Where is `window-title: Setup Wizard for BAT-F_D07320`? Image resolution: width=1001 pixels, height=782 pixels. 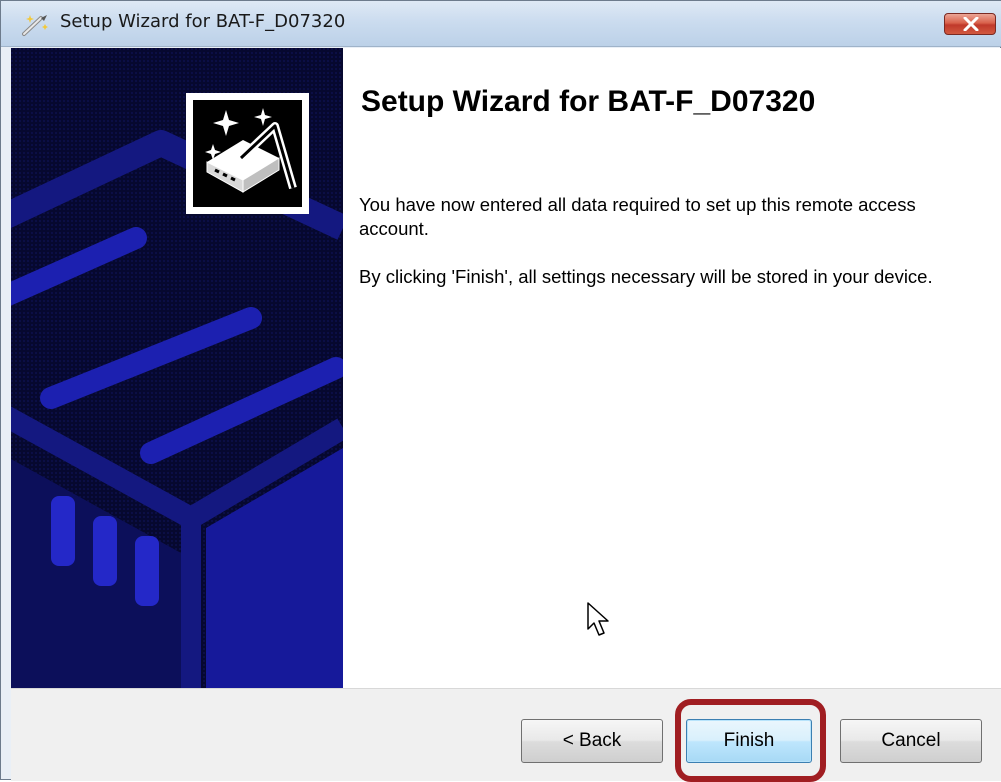 window-title: Setup Wizard for BAT-F_D07320 is located at coordinates (203, 21).